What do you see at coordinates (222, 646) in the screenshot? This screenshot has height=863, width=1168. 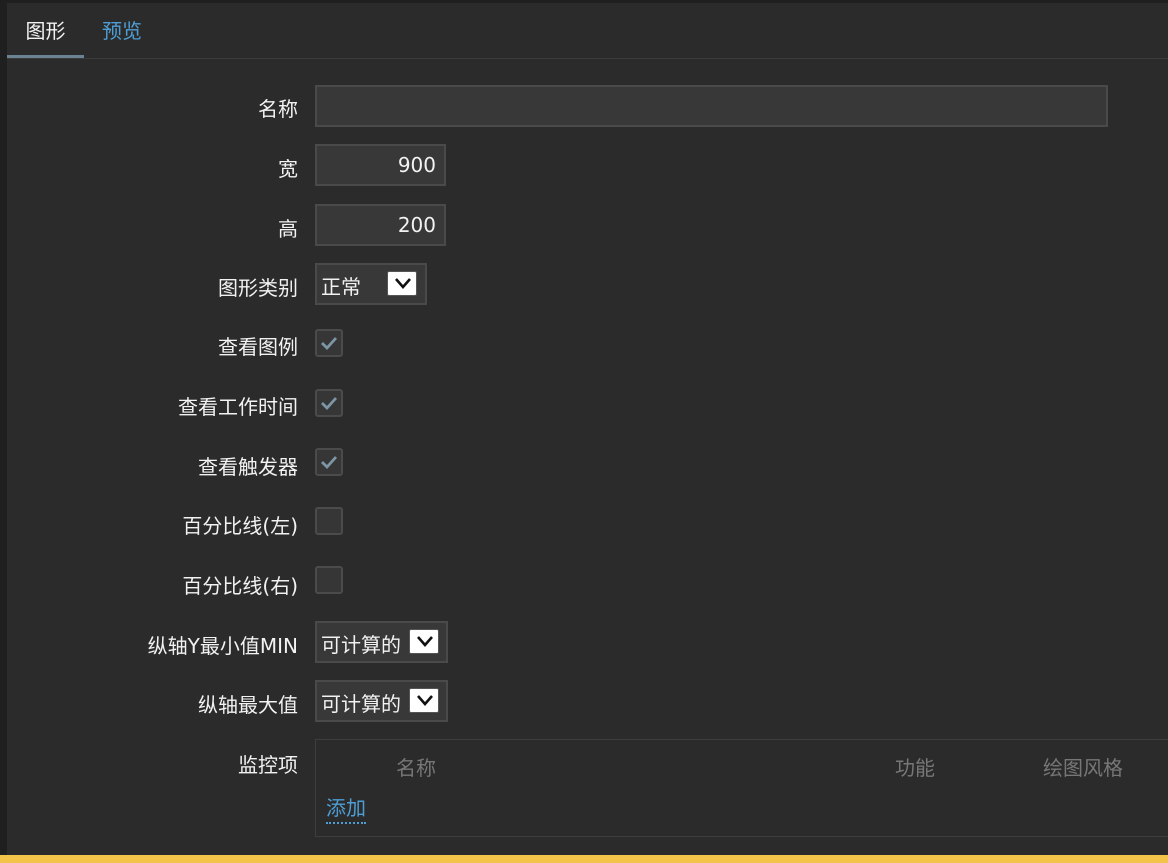 I see `y-min-label: 纵轴Y最小值MIN` at bounding box center [222, 646].